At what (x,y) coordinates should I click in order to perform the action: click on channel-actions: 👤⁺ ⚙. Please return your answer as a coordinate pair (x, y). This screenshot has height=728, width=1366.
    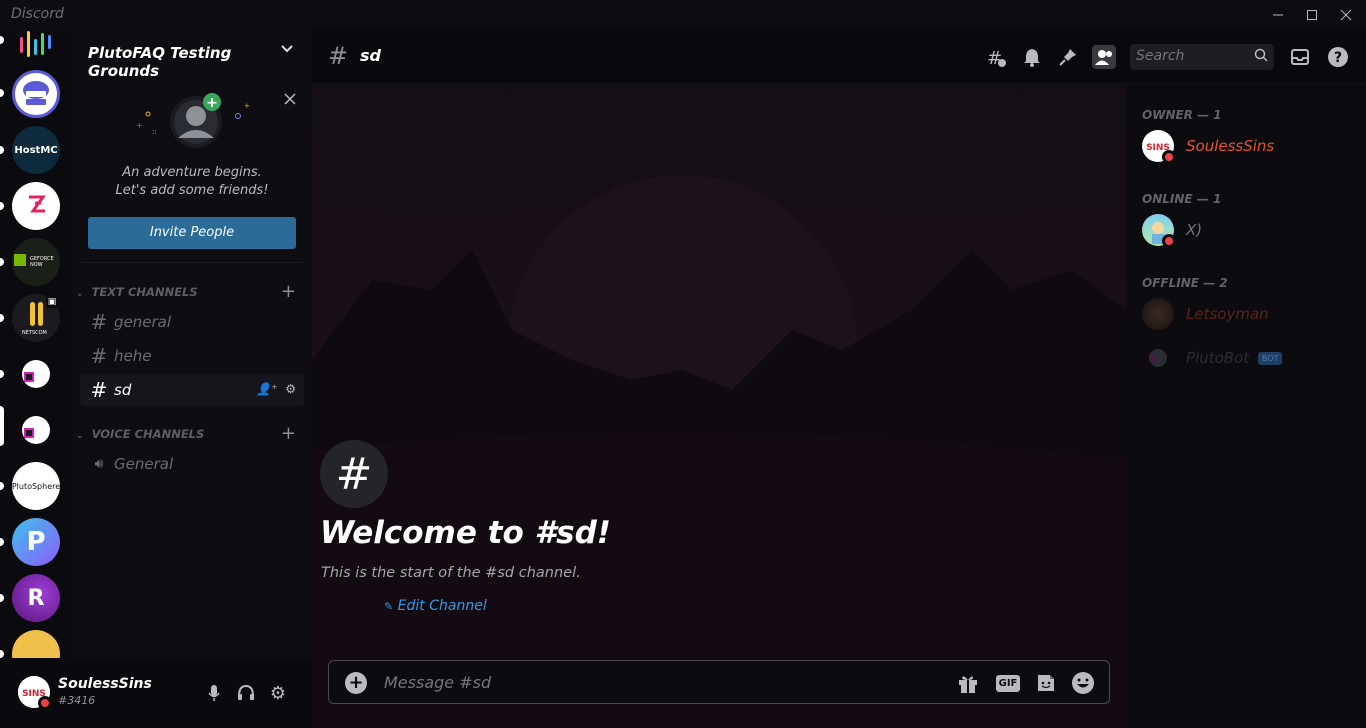
    Looking at the image, I should click on (276, 389).